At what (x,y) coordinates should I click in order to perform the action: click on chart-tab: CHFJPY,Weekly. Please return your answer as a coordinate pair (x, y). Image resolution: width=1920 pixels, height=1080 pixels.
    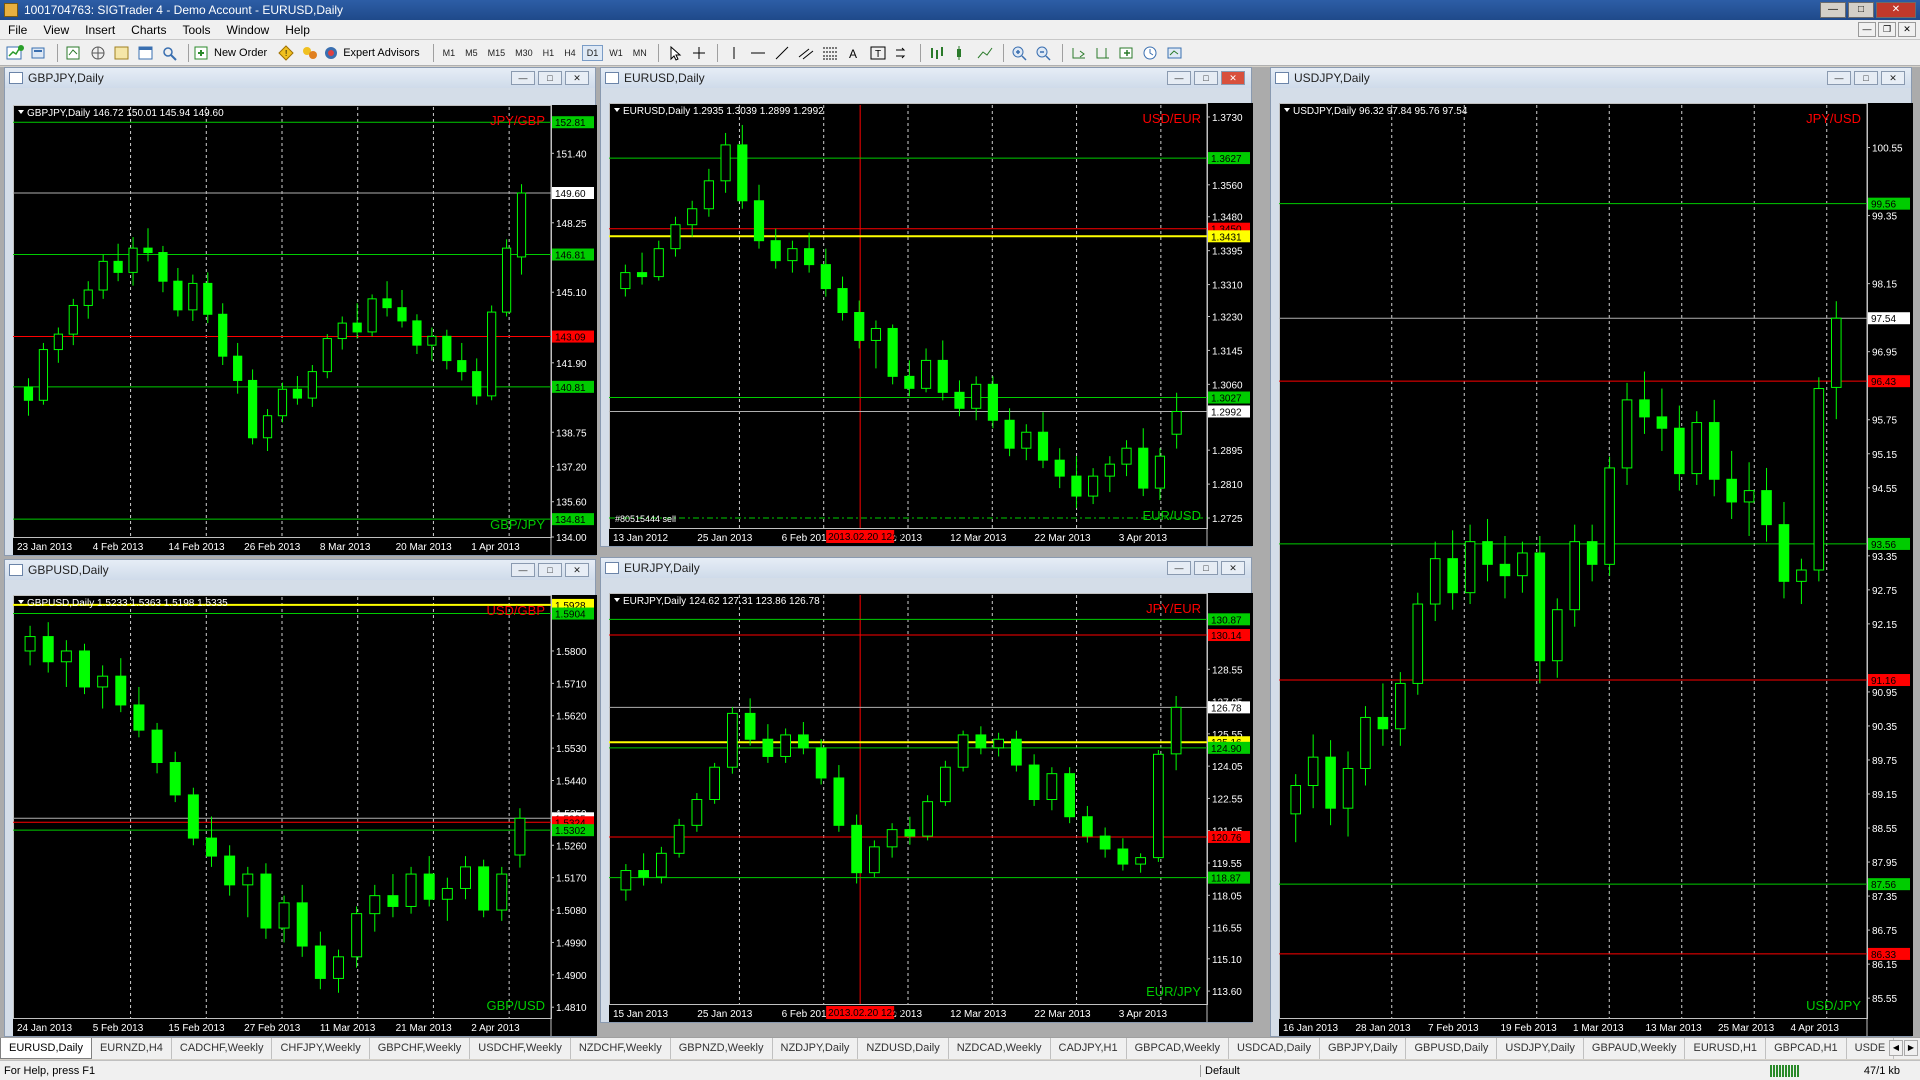
    Looking at the image, I should click on (321, 1048).